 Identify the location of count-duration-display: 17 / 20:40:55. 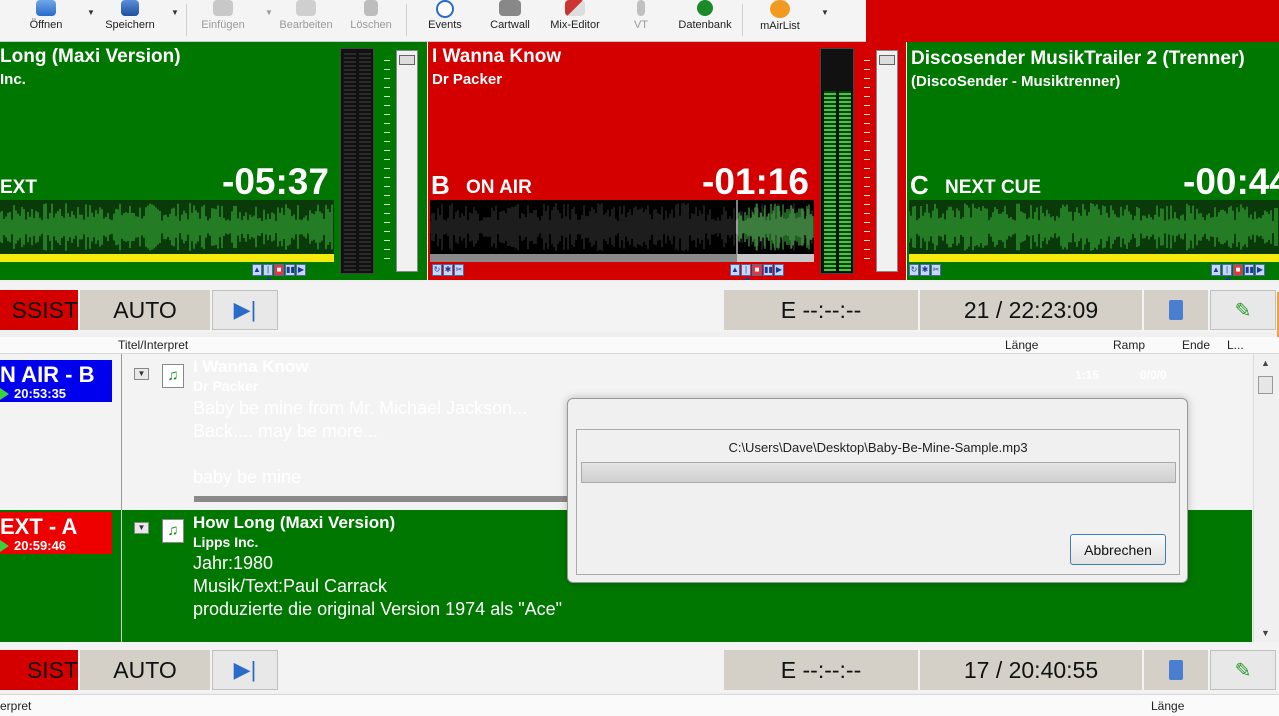
(1031, 670).